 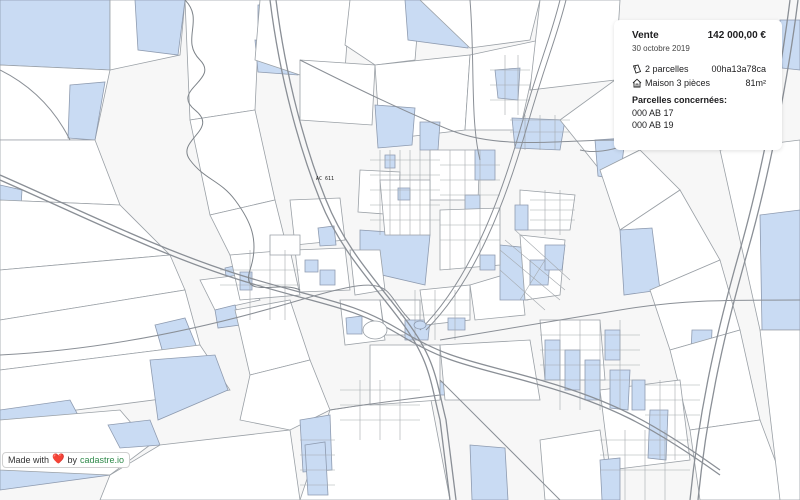 I want to click on parcel-id: 000 AB 17, so click(x=699, y=113).